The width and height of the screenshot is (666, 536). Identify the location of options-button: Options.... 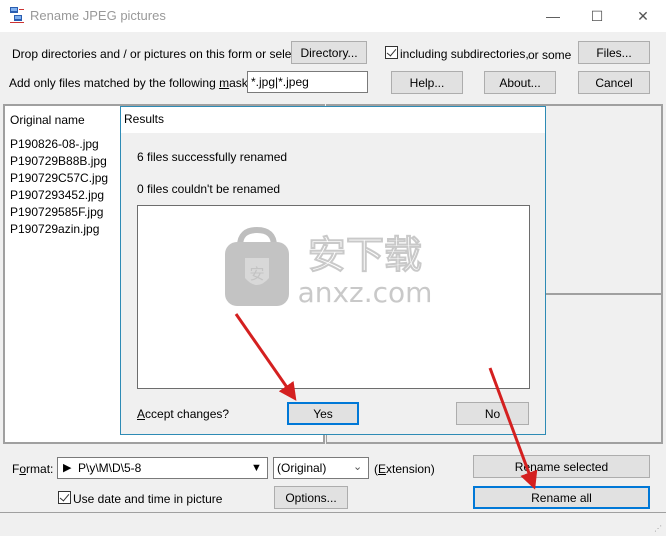
(311, 497).